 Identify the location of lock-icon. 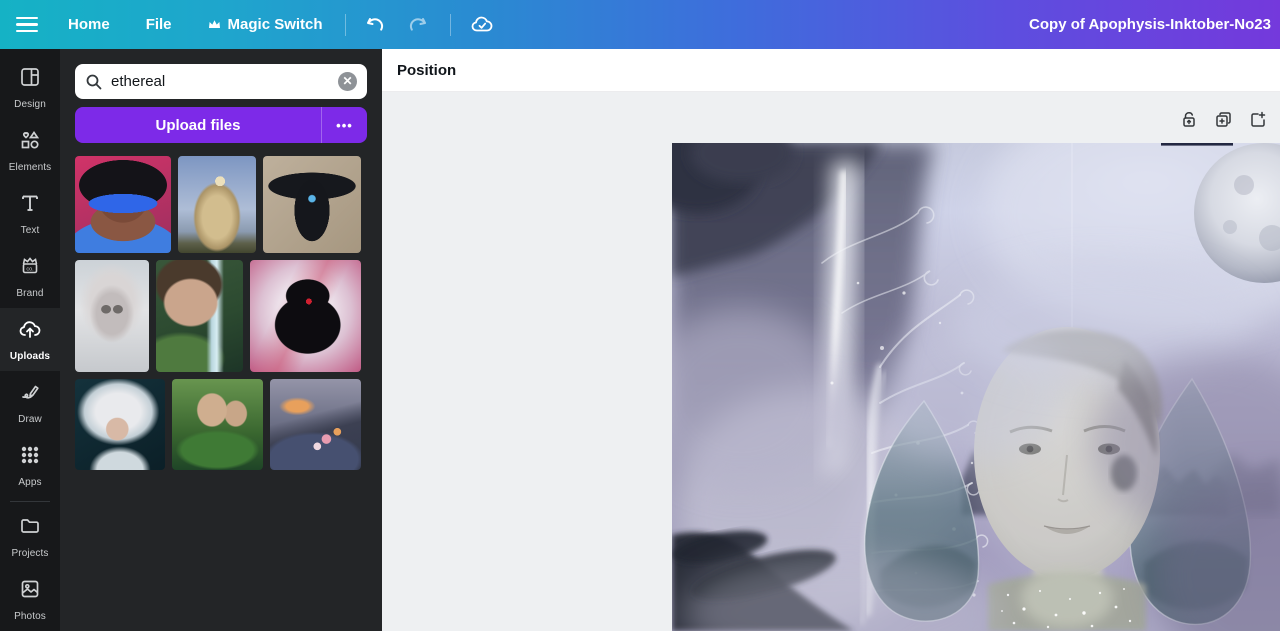
(1189, 122).